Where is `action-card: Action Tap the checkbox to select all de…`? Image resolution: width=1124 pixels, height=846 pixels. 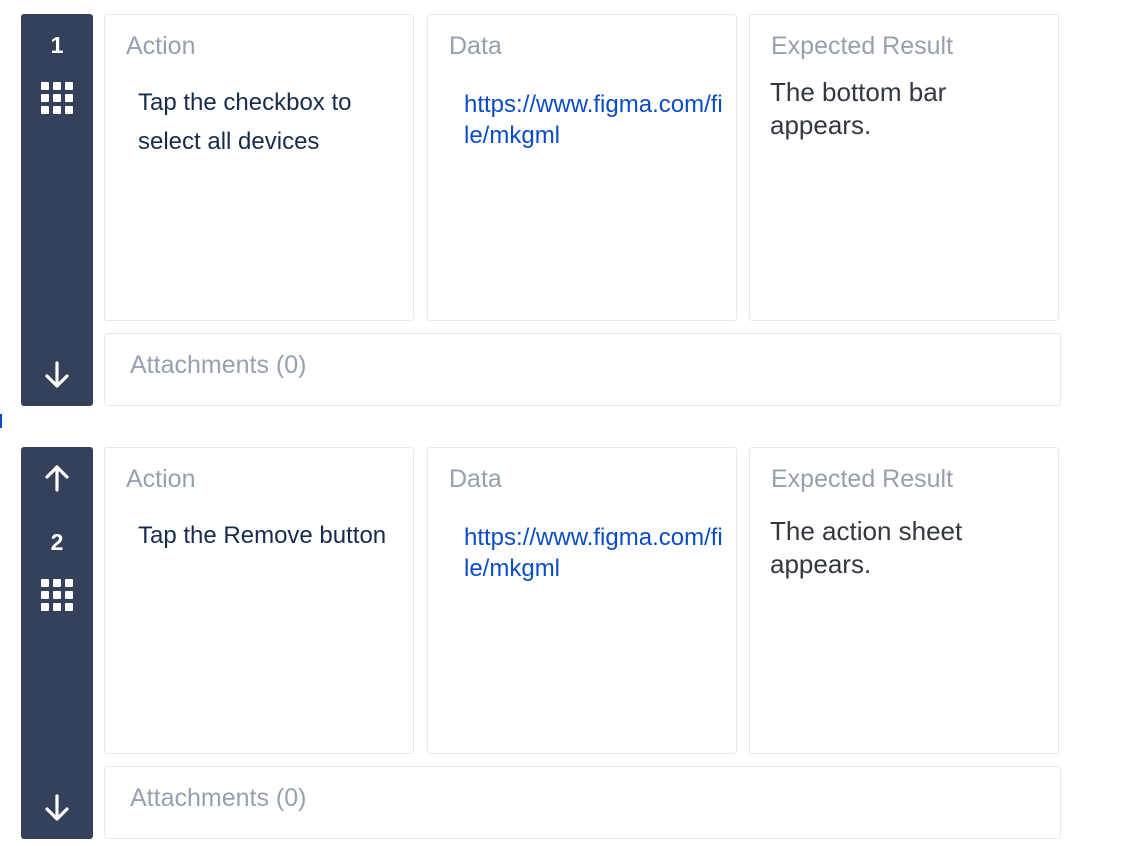
action-card: Action Tap the checkbox to select all de… is located at coordinates (259, 167).